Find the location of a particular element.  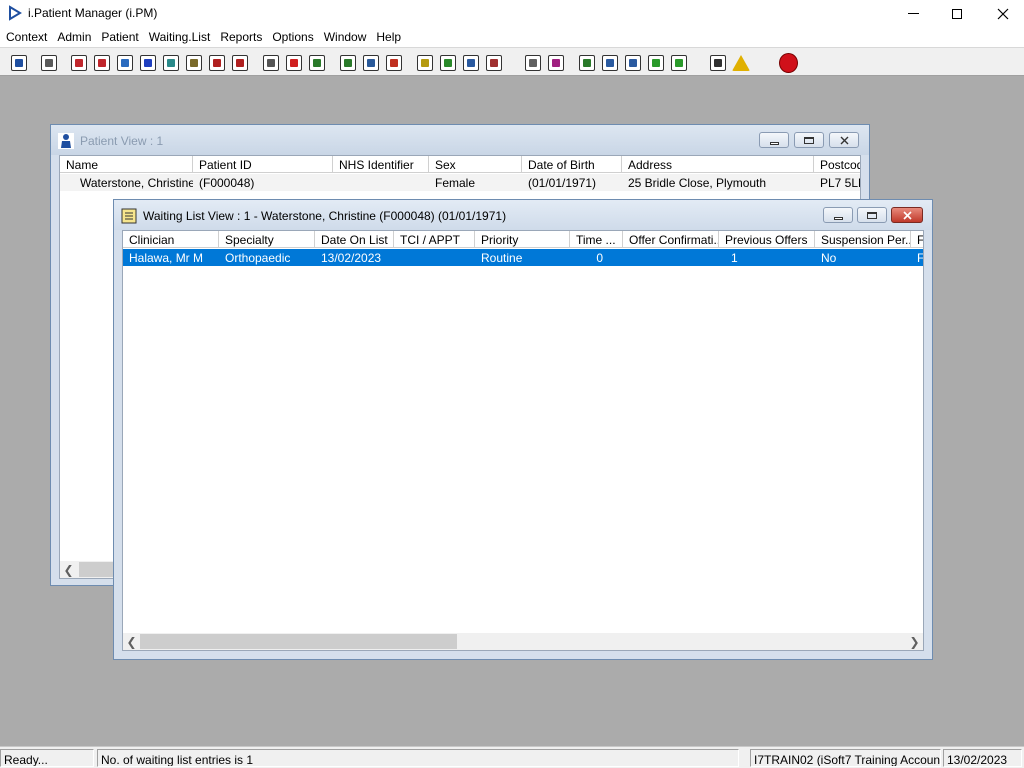

table-cell: 13/02/2023 is located at coordinates (351, 258).